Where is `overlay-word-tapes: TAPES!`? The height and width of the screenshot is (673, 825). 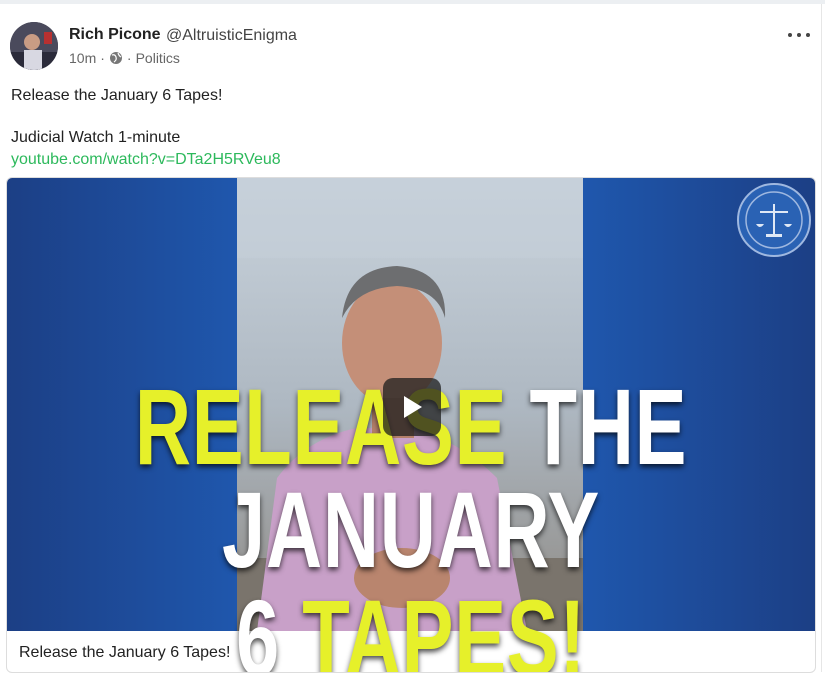 overlay-word-tapes: TAPES! is located at coordinates (444, 625).